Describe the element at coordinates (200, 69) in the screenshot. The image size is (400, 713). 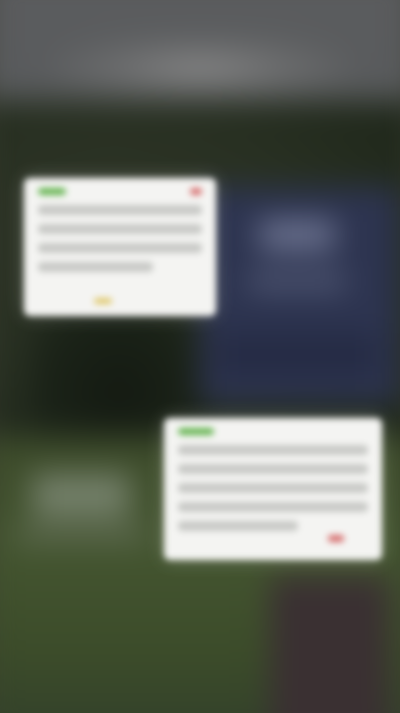
I see `background-glow` at that location.